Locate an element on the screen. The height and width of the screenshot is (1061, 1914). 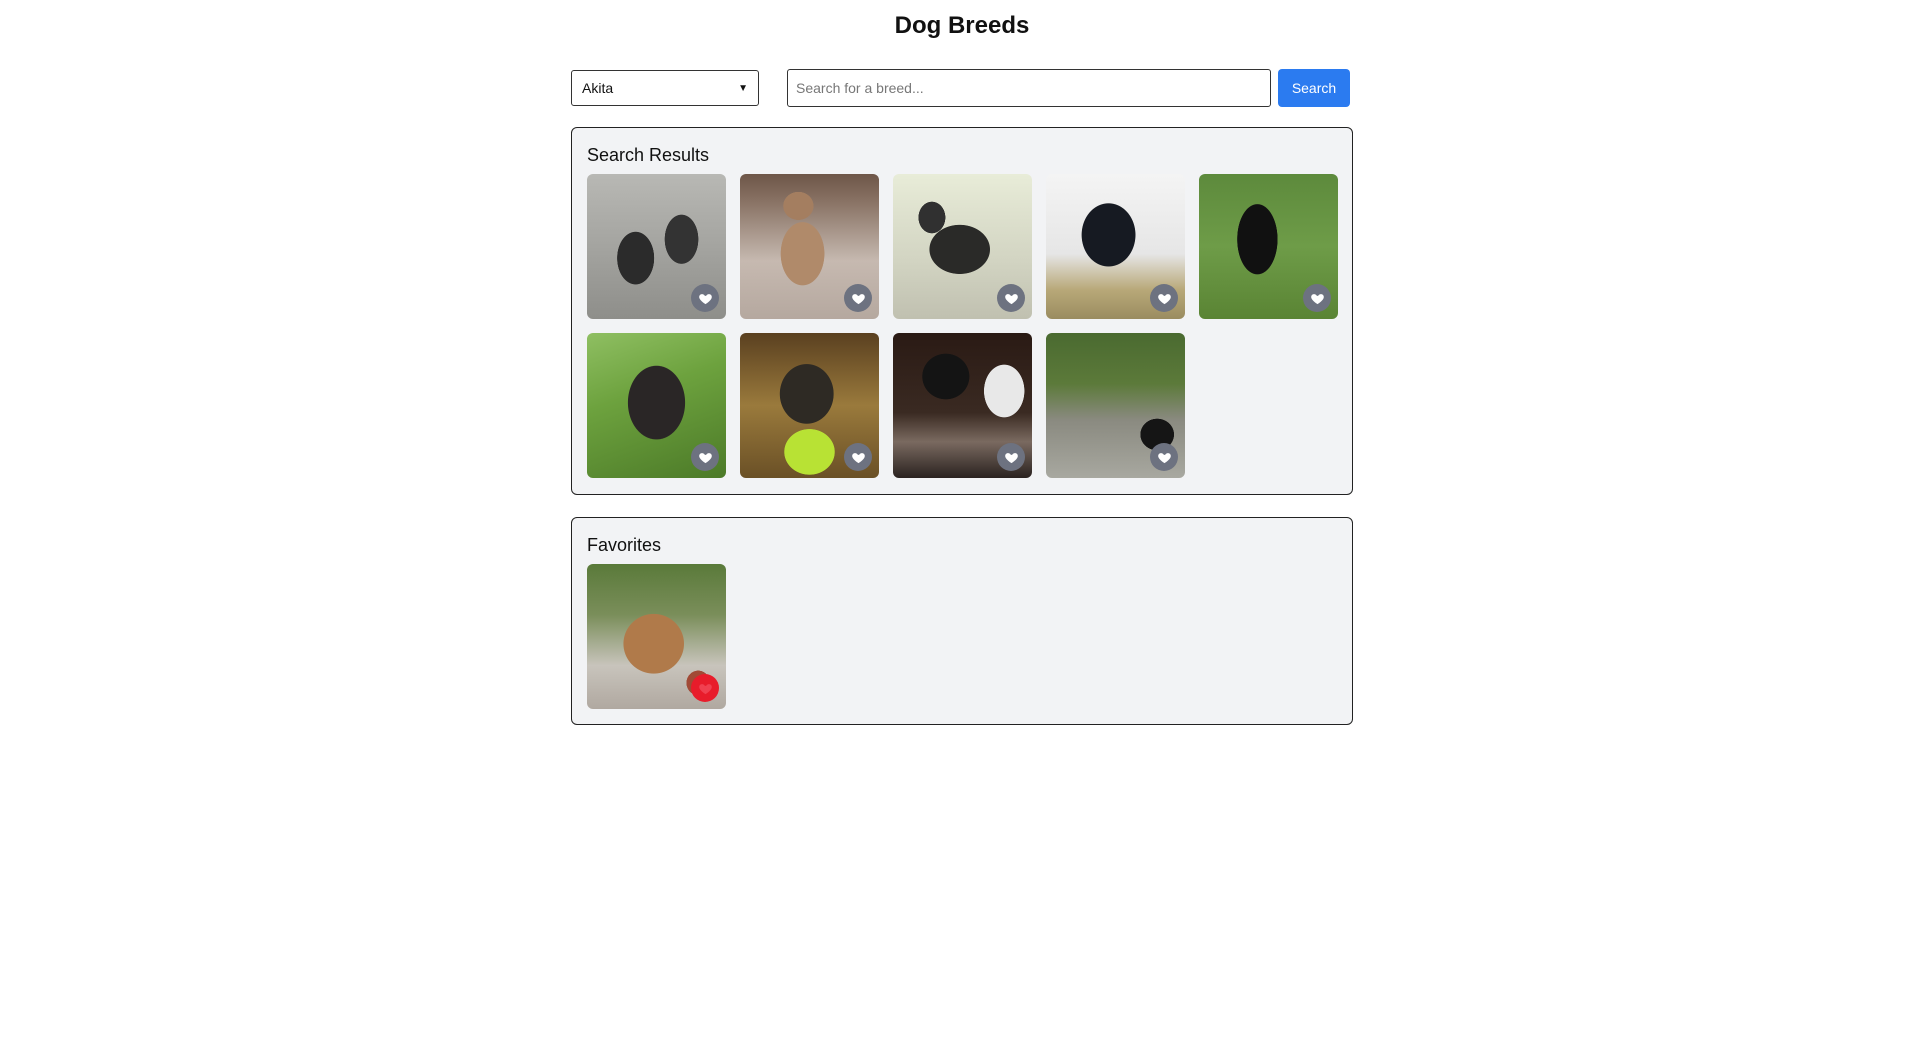
search-results-panel: Search Results is located at coordinates (962, 311).